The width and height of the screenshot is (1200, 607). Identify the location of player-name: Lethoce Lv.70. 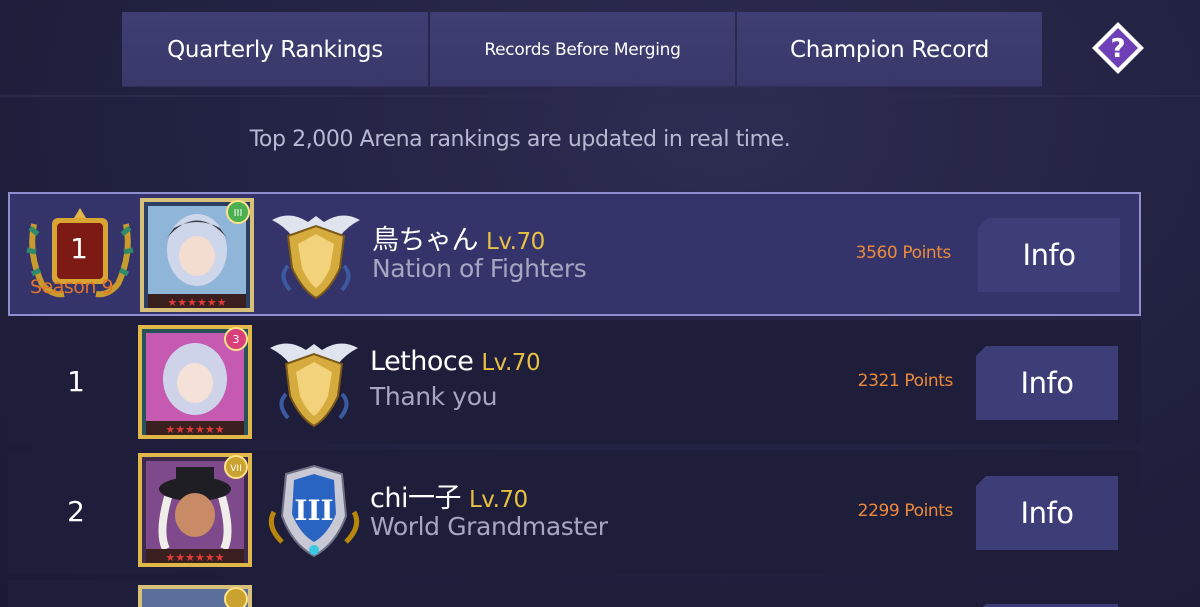
(455, 361).